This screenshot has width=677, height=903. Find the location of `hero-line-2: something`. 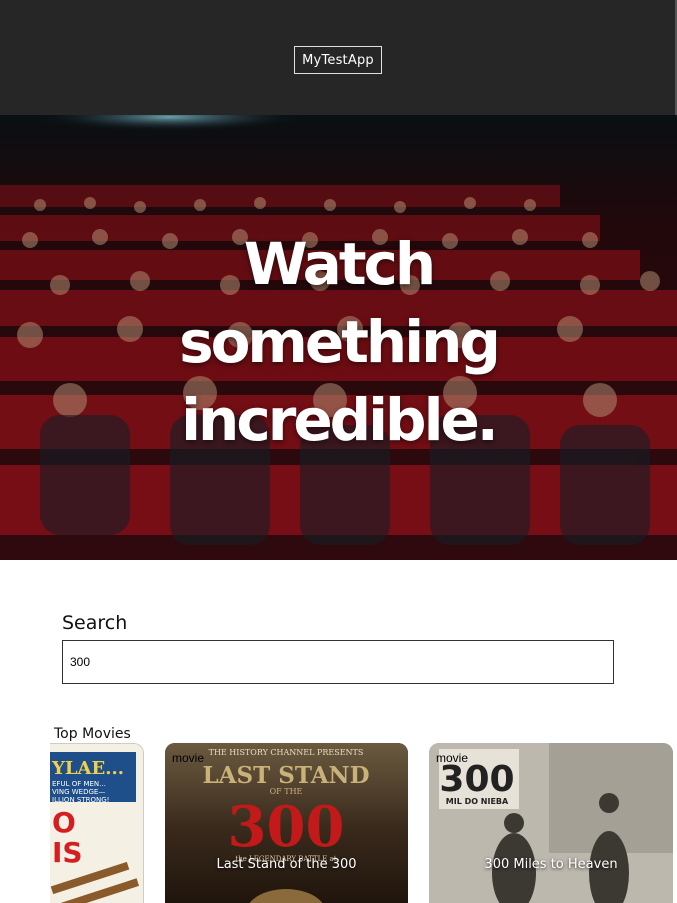

hero-line-2: something is located at coordinates (340, 342).